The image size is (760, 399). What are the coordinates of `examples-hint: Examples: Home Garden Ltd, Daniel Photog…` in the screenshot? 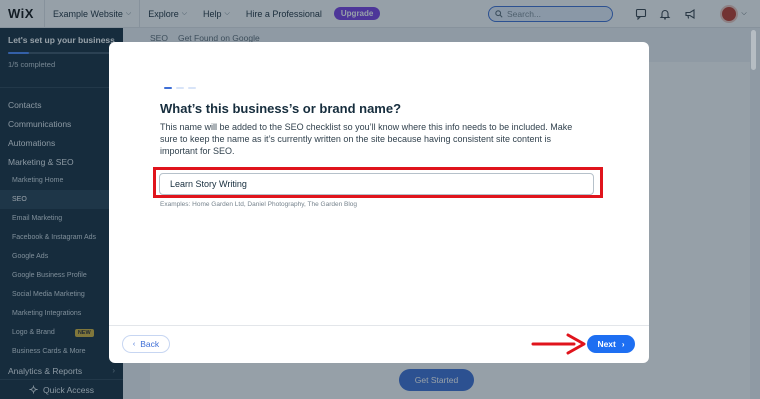 It's located at (259, 204).